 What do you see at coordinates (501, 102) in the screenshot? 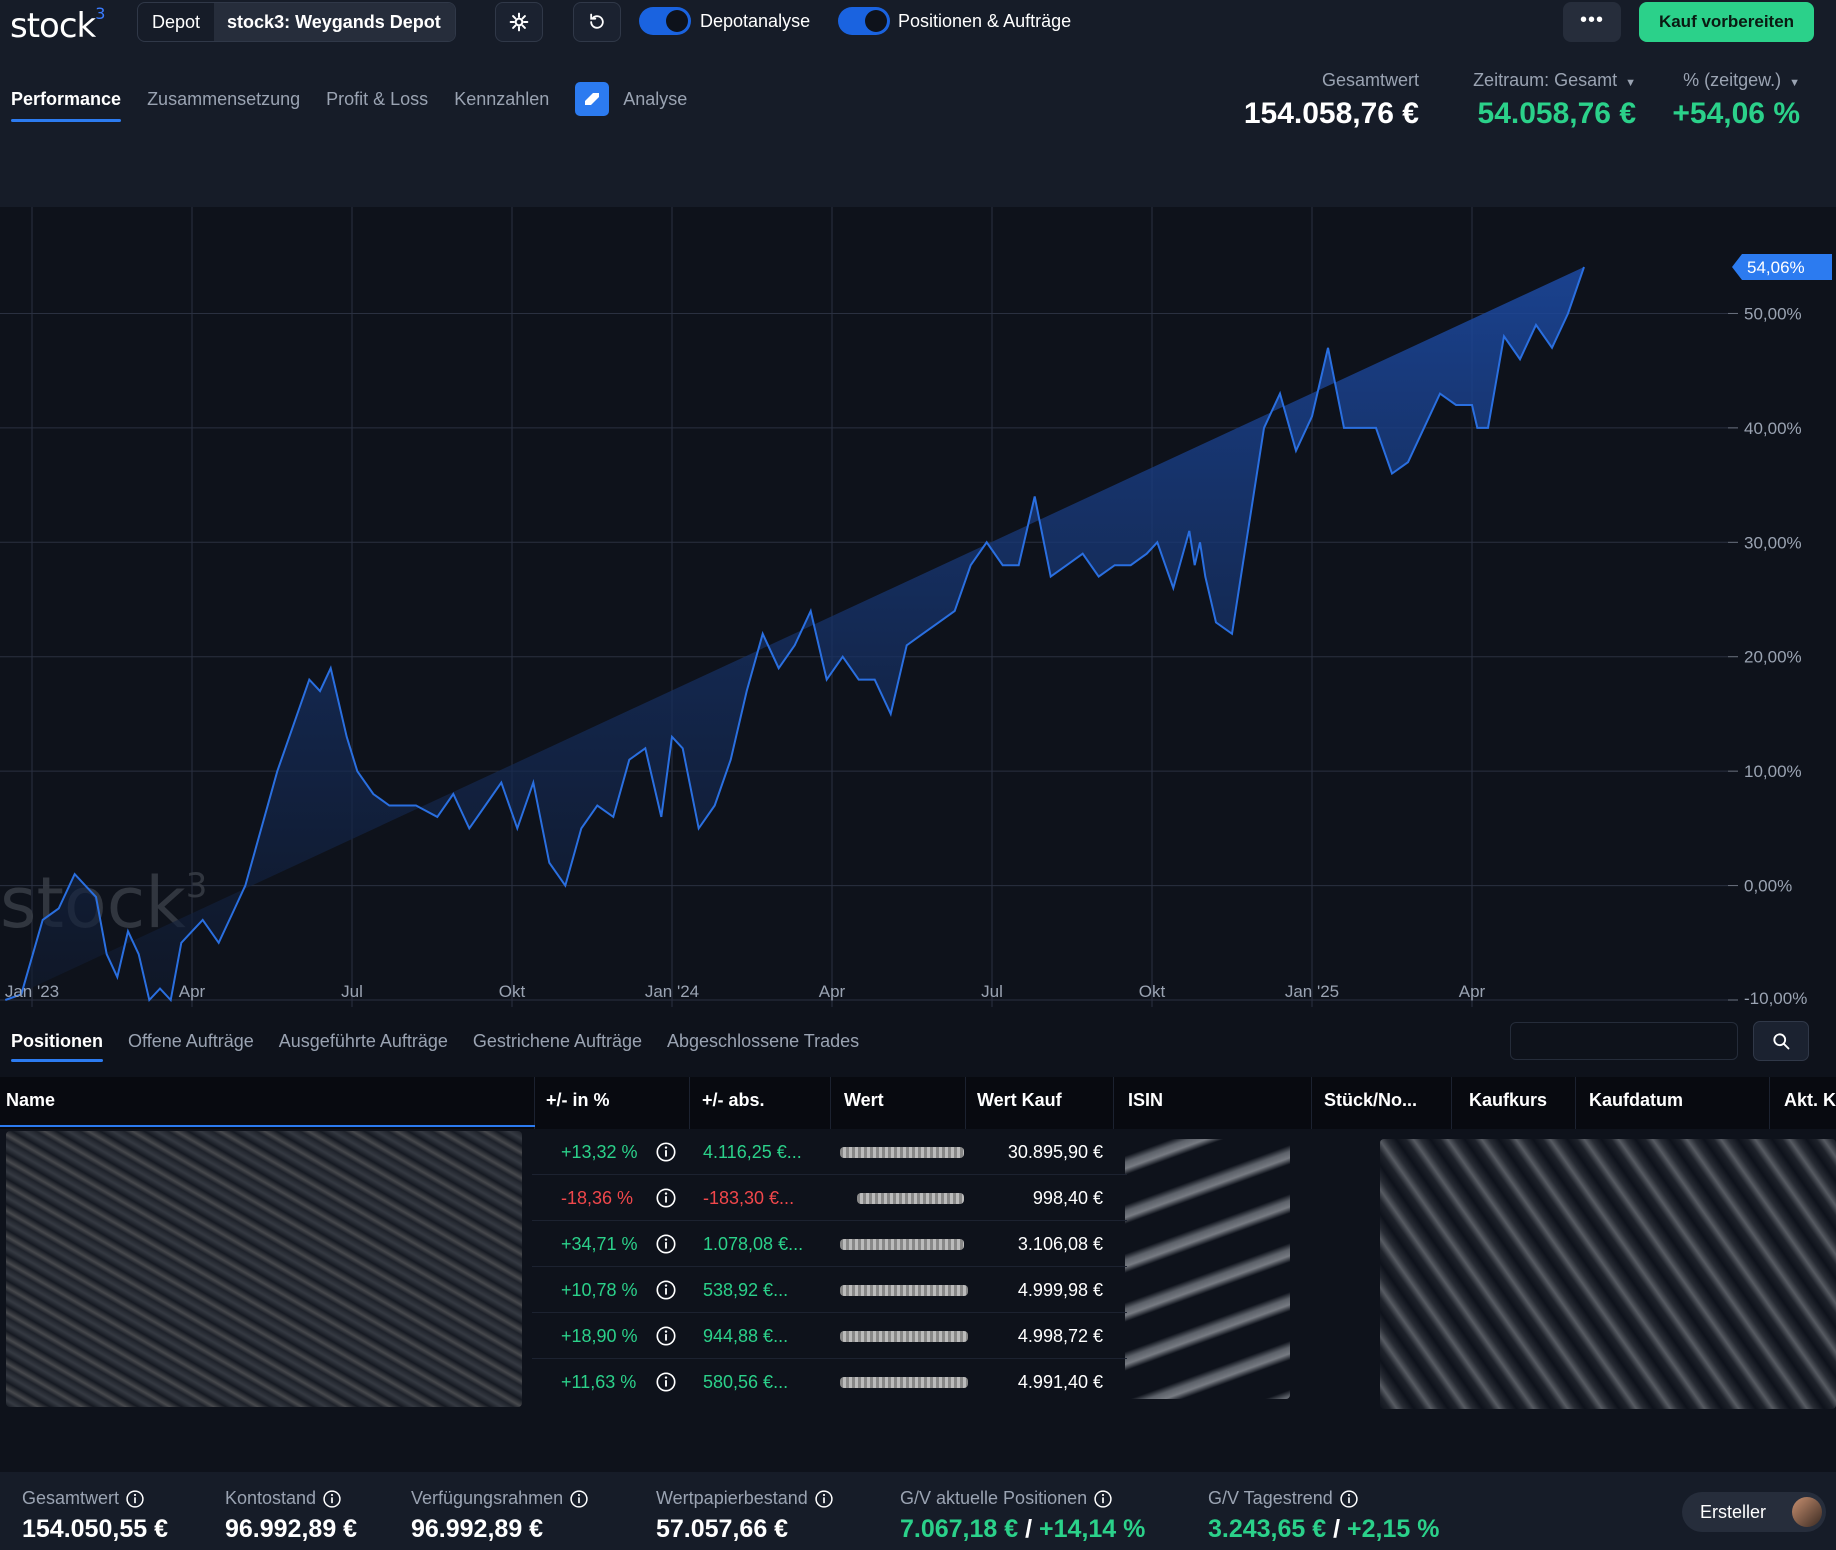
I see `tab-kennzahlen: Kennzahlen` at bounding box center [501, 102].